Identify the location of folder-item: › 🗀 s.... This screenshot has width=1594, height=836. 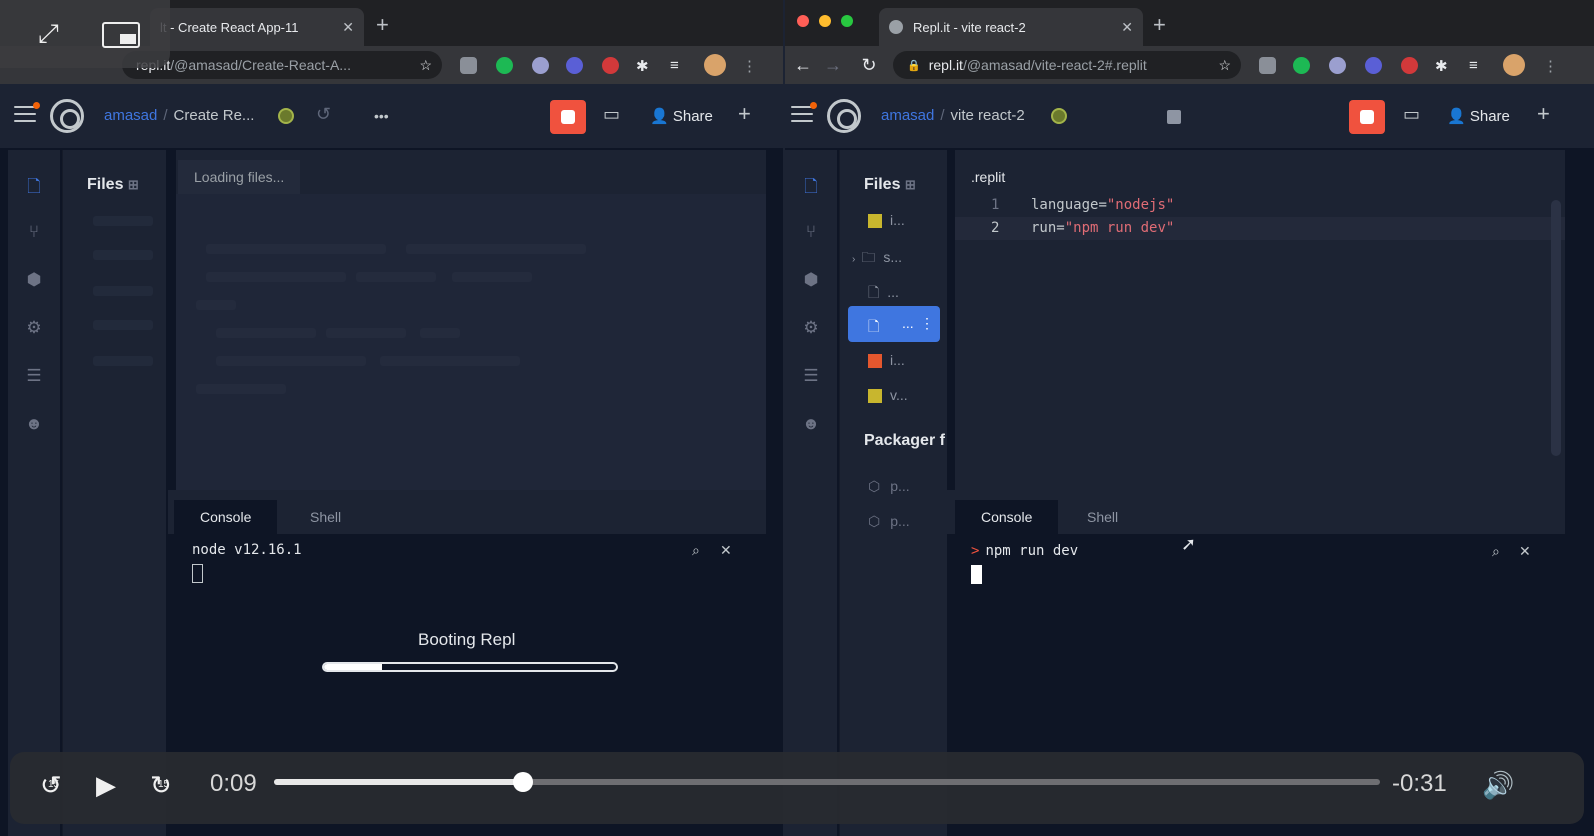
(877, 259).